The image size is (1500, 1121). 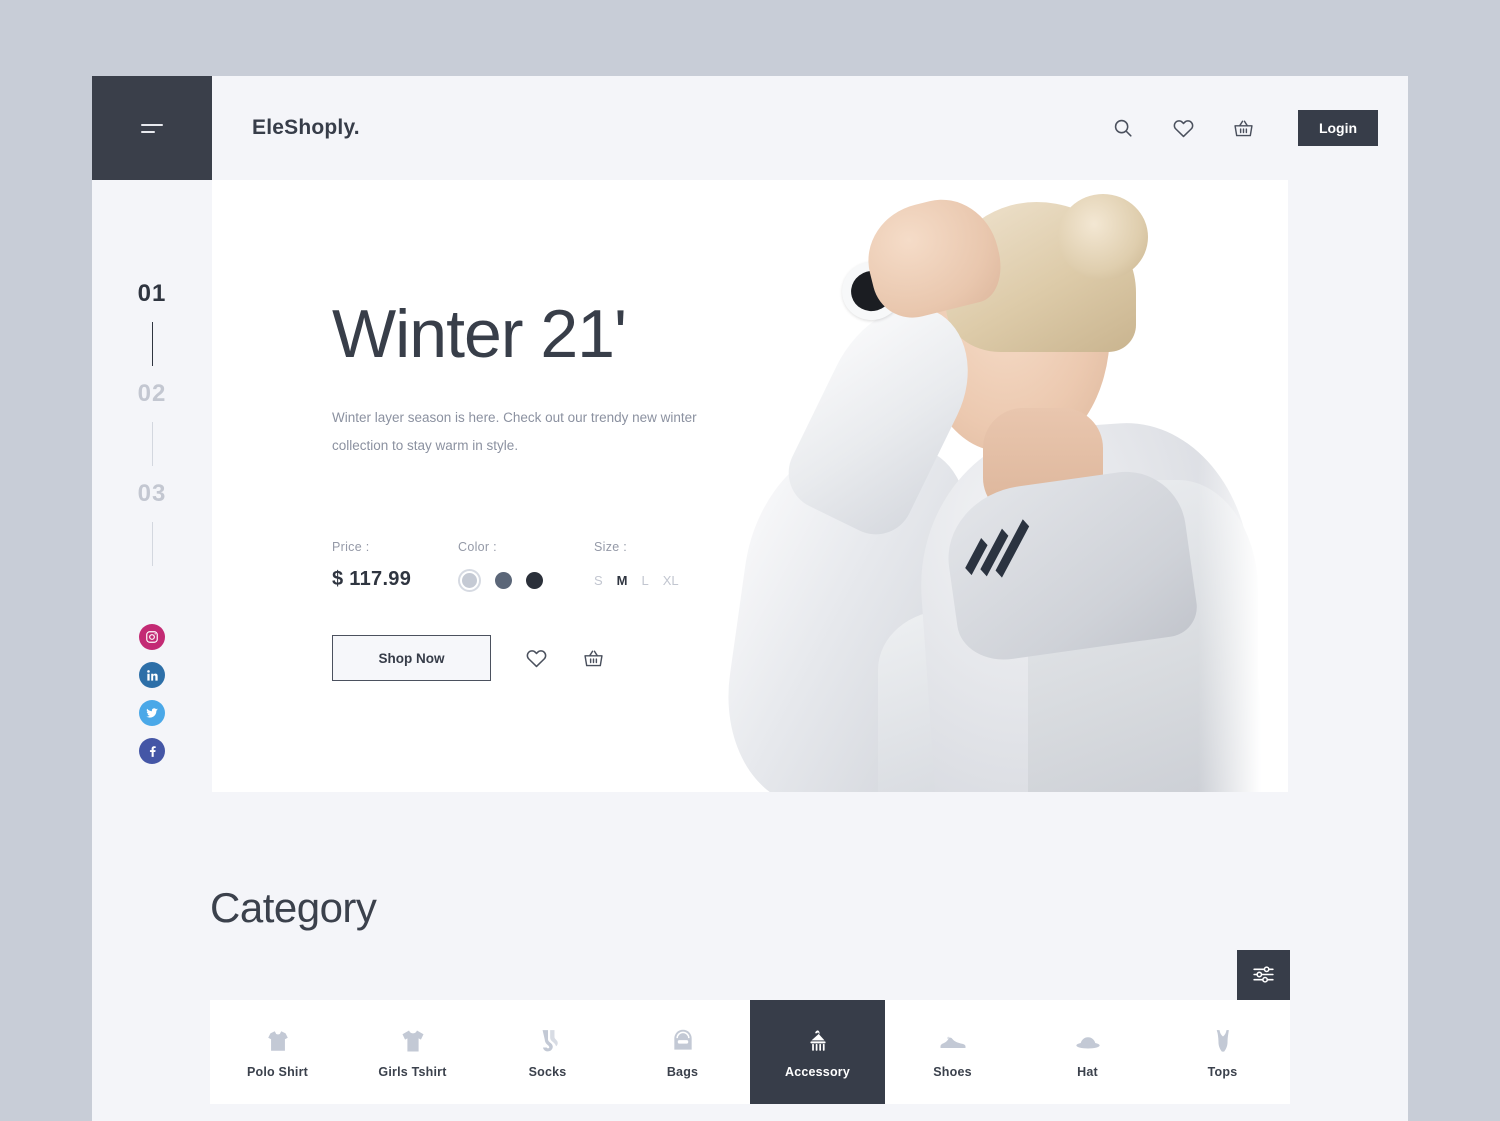 I want to click on category-item-tops: Tops, so click(x=1222, y=1052).